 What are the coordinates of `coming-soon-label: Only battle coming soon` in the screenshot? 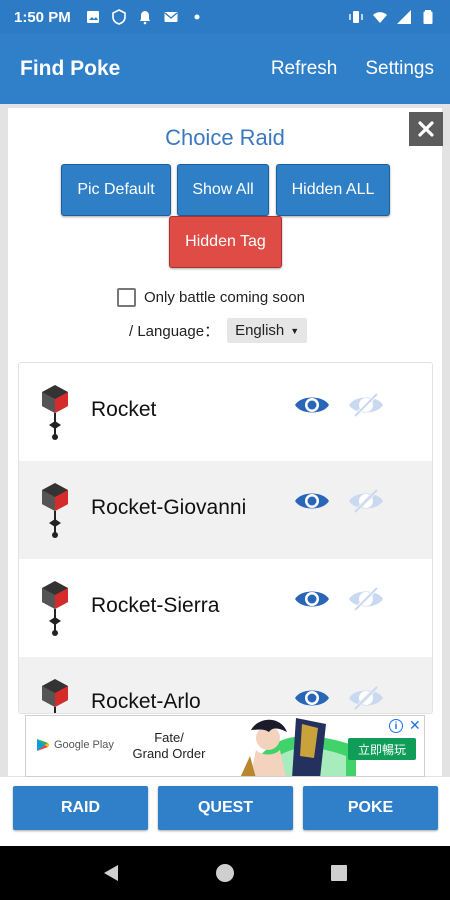 It's located at (224, 297).